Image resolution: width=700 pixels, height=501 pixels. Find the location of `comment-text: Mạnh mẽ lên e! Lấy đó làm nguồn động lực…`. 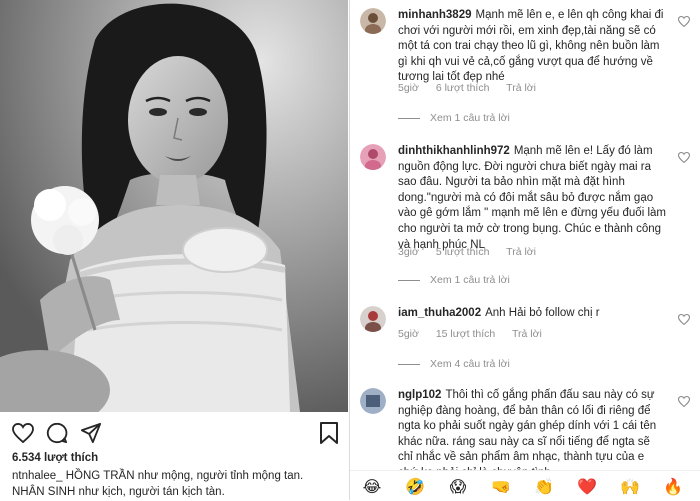

comment-text: Mạnh mẽ lên e! Lấy đó làm nguồn động lực… is located at coordinates (532, 198).